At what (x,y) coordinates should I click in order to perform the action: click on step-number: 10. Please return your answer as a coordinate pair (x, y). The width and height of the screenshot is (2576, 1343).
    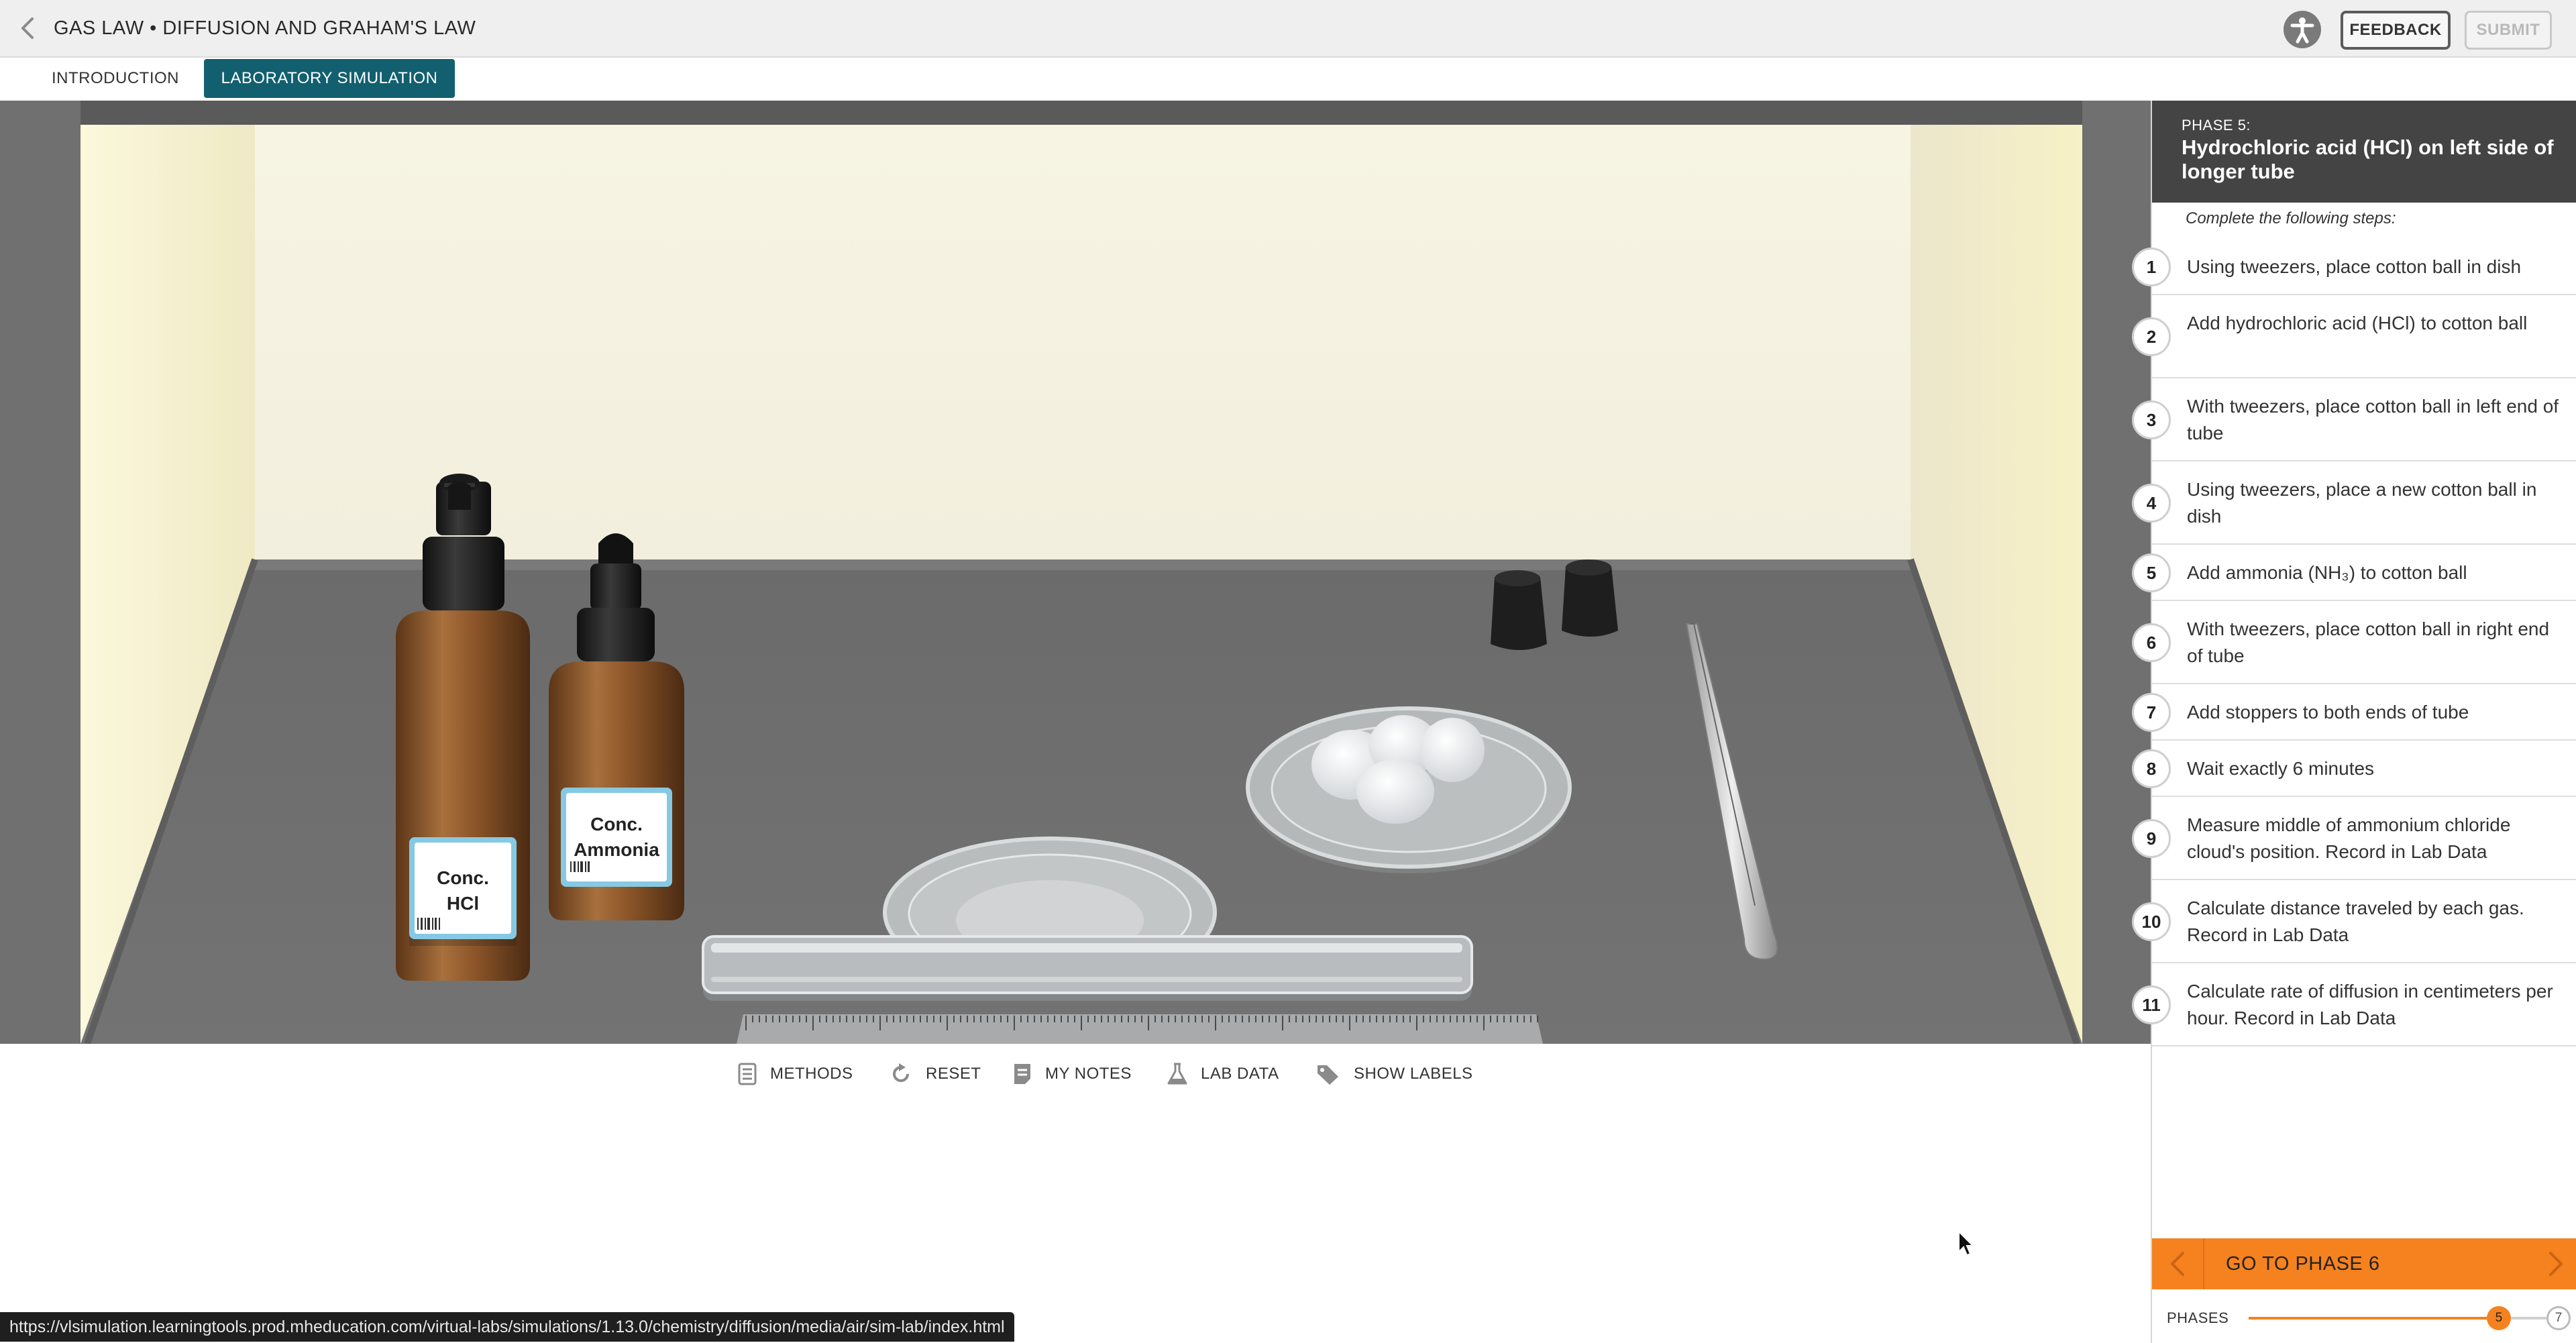
    Looking at the image, I should click on (2151, 921).